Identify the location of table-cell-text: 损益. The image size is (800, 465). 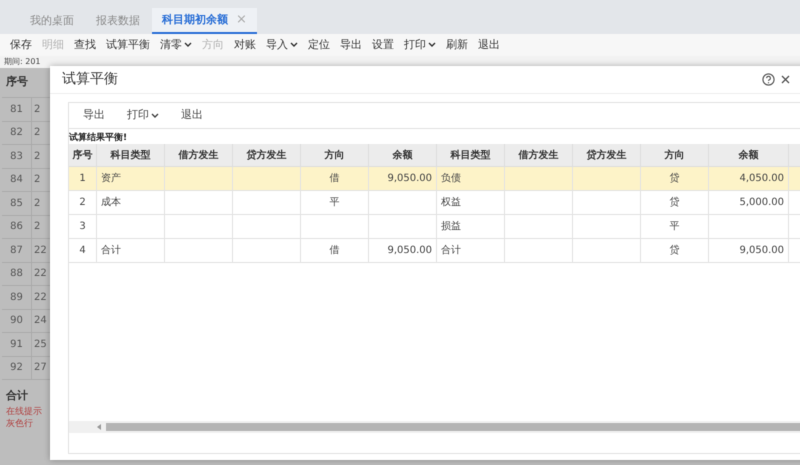
(451, 227).